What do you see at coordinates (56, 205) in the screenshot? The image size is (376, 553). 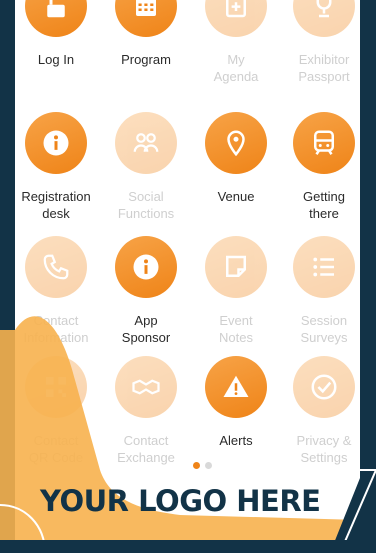 I see `tile-label: Registration desk` at bounding box center [56, 205].